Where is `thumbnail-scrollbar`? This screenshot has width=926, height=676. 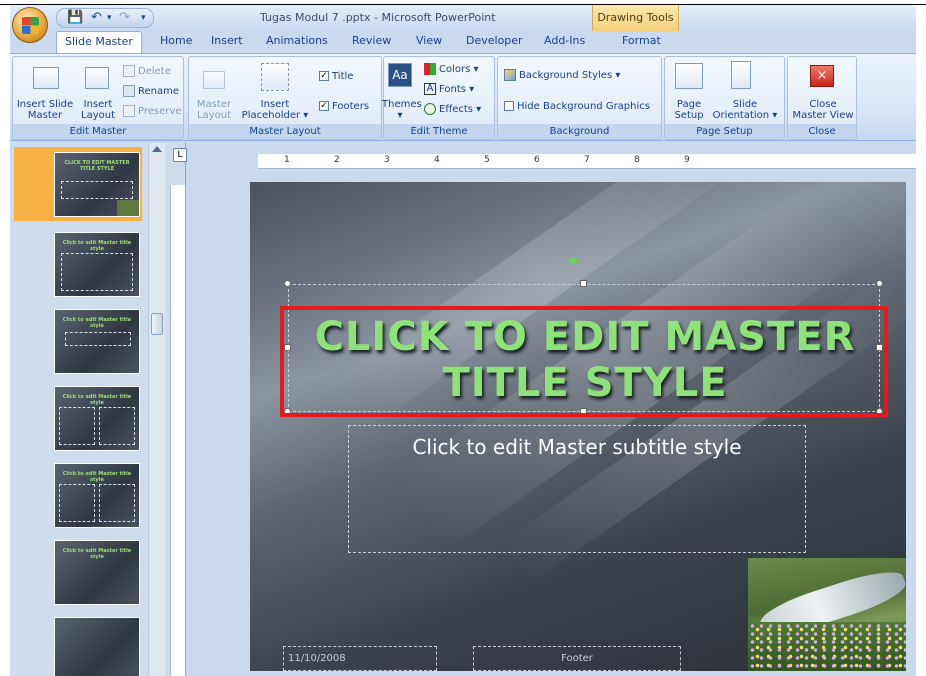 thumbnail-scrollbar is located at coordinates (156, 409).